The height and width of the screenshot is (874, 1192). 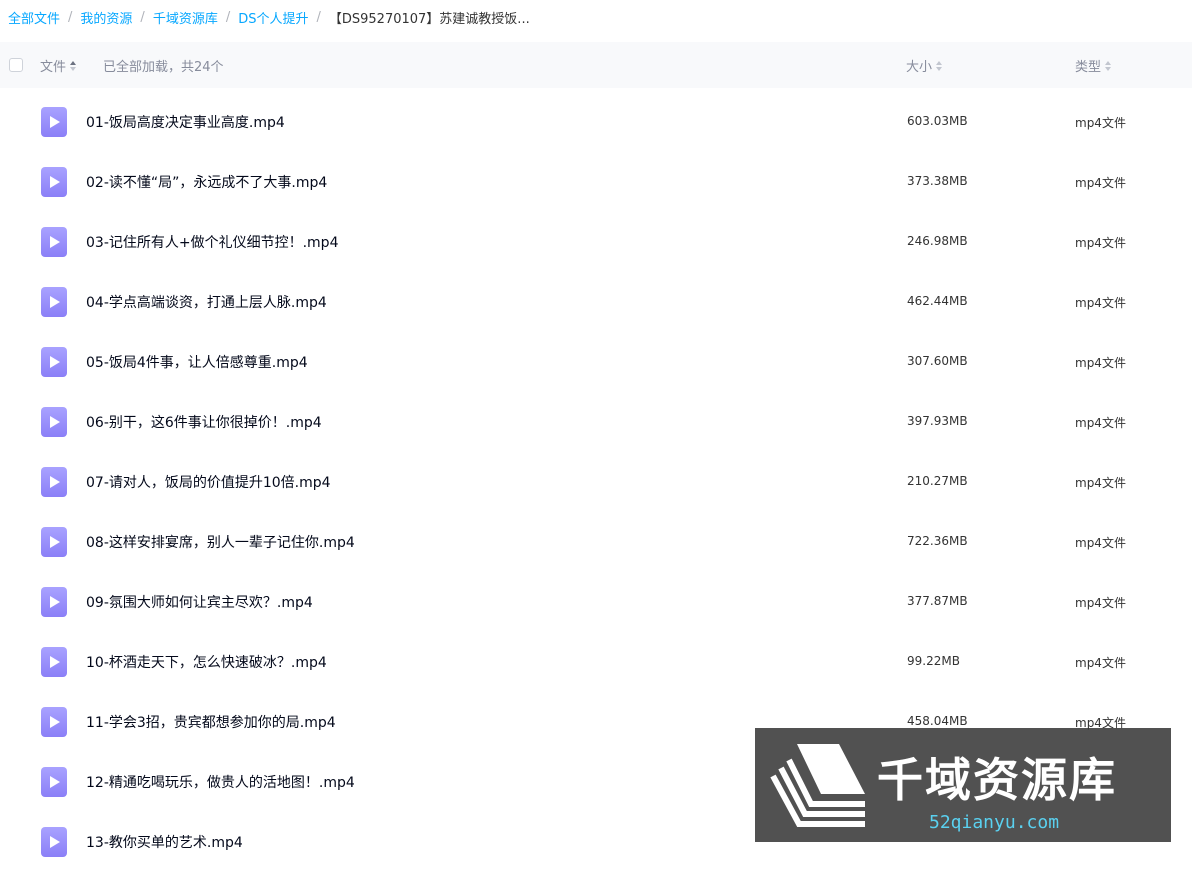 I want to click on file-size: 373.38MB, so click(x=937, y=181).